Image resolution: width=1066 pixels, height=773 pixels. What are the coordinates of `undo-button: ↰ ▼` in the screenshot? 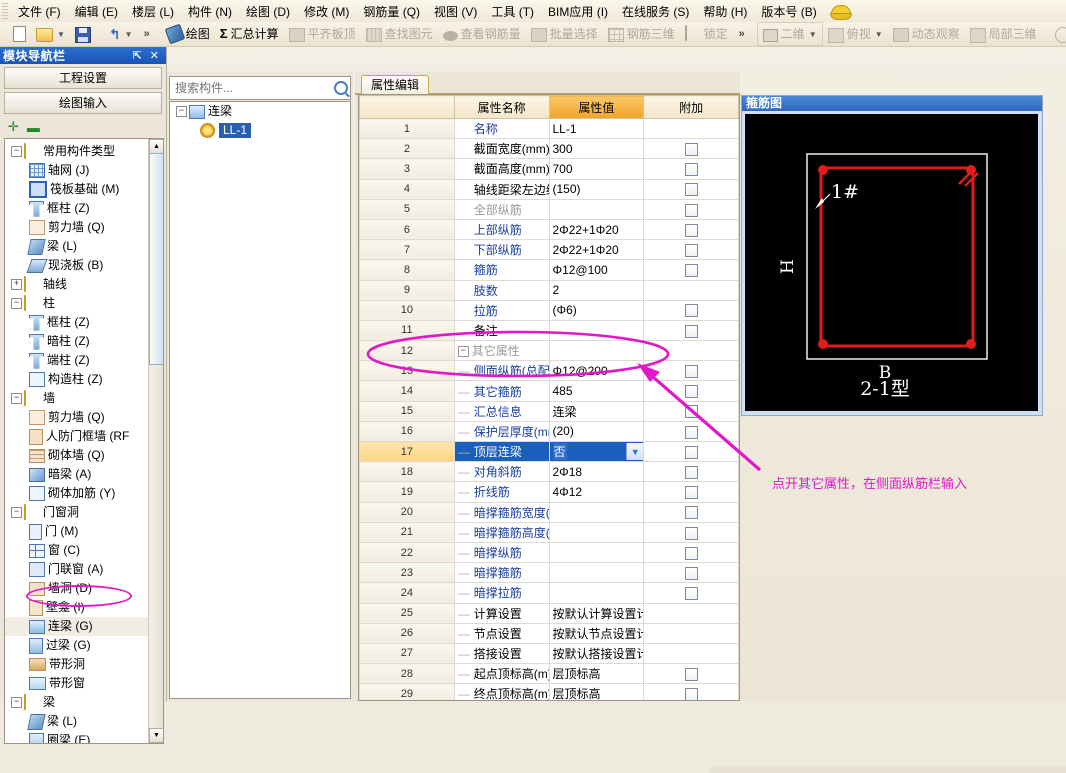 It's located at (121, 34).